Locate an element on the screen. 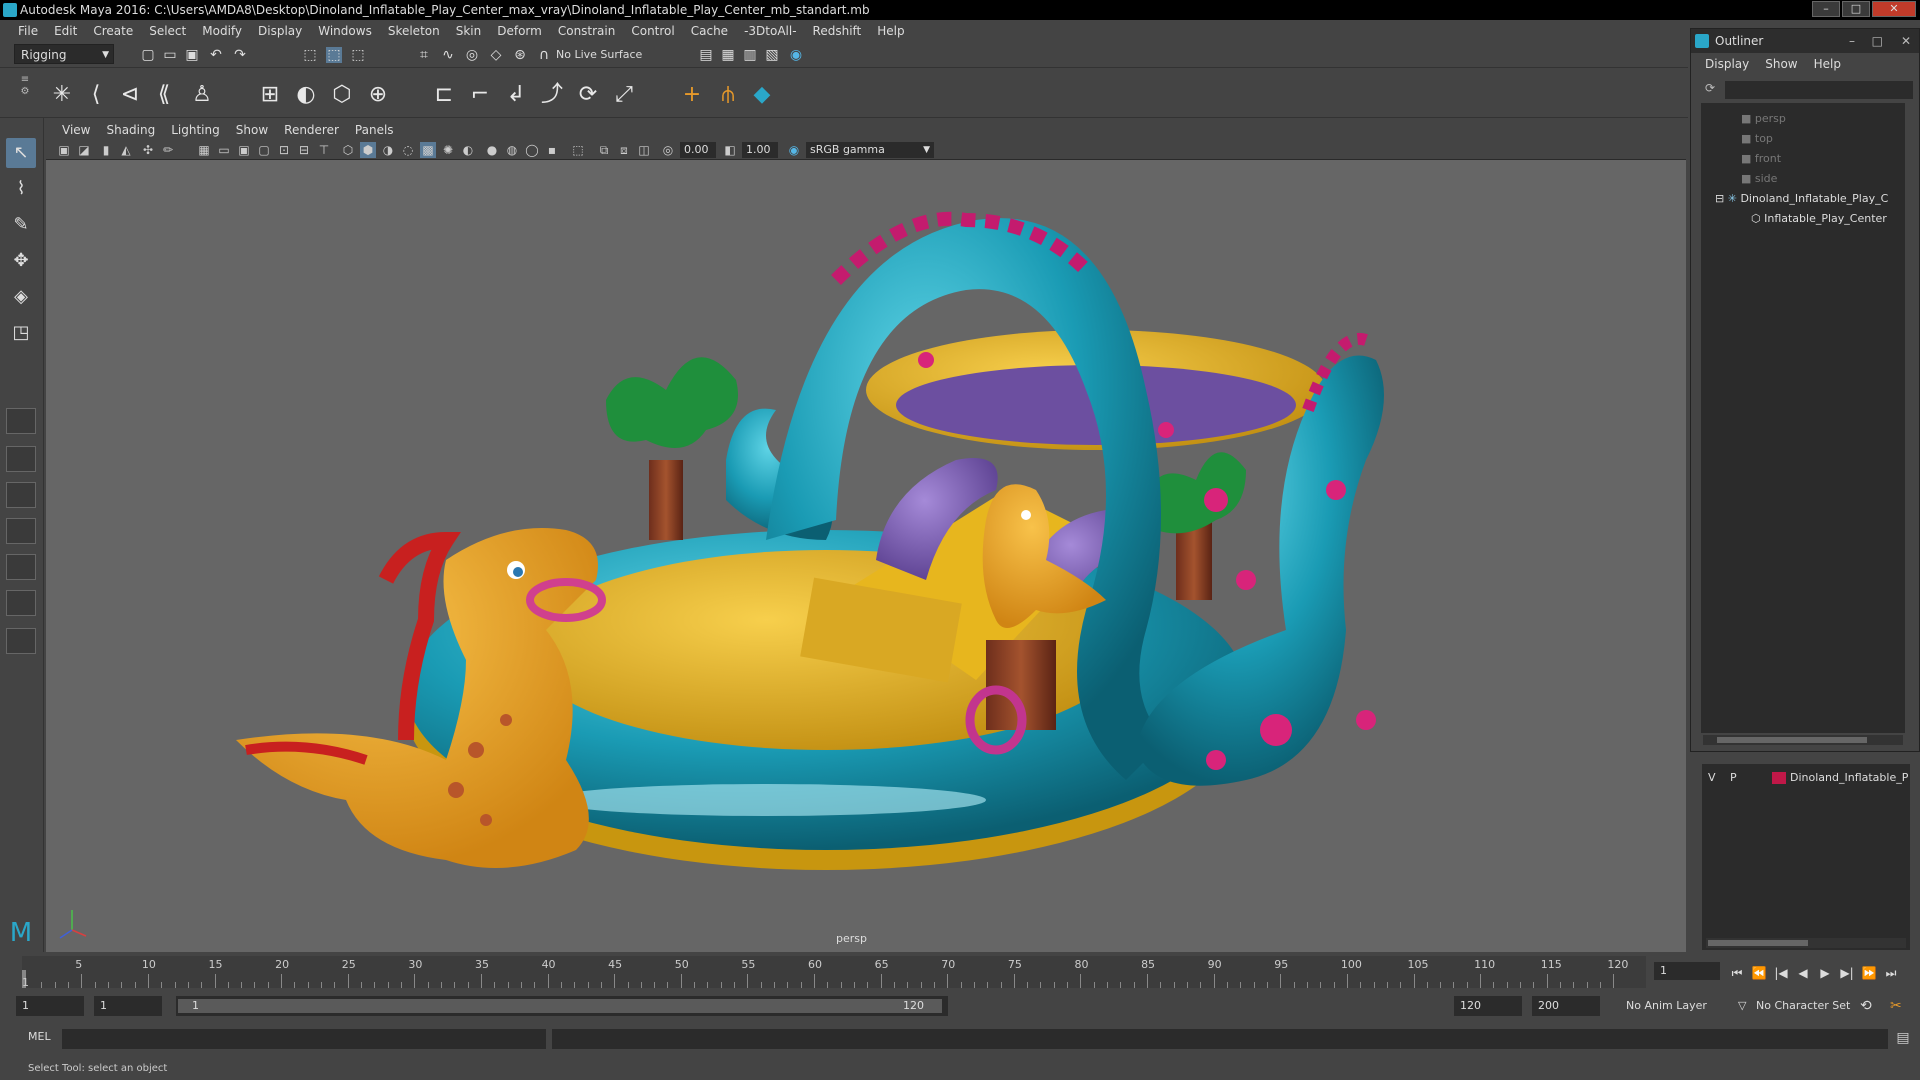 Image resolution: width=1920 pixels, height=1080 pixels. vp-menu-lighting: Lighting is located at coordinates (195, 130).